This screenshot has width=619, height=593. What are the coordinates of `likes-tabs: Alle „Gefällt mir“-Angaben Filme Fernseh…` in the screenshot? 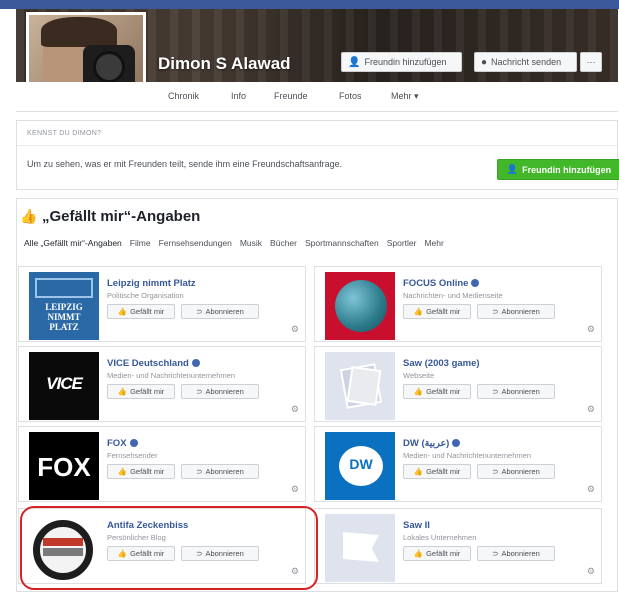 It's located at (234, 243).